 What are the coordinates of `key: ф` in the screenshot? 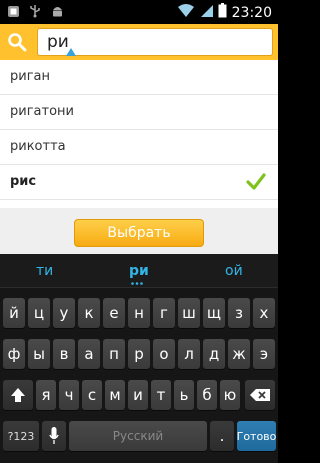 It's located at (14, 354).